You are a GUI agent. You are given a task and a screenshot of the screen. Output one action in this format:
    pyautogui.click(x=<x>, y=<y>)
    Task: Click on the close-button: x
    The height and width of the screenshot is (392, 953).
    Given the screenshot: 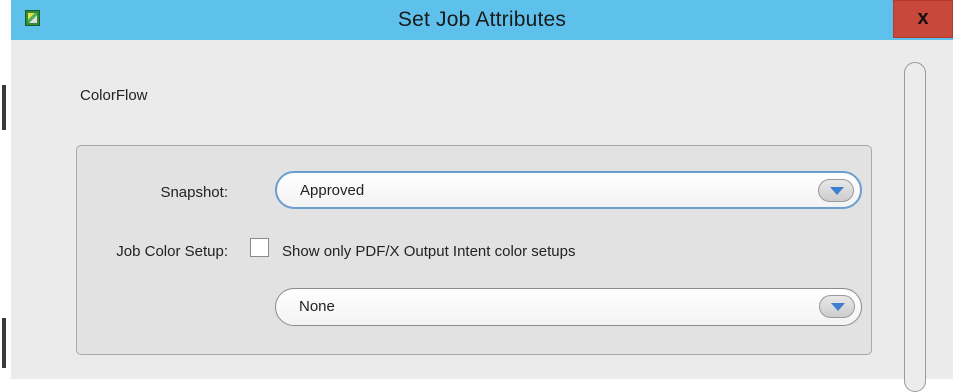 What is the action you would take?
    pyautogui.click(x=923, y=19)
    